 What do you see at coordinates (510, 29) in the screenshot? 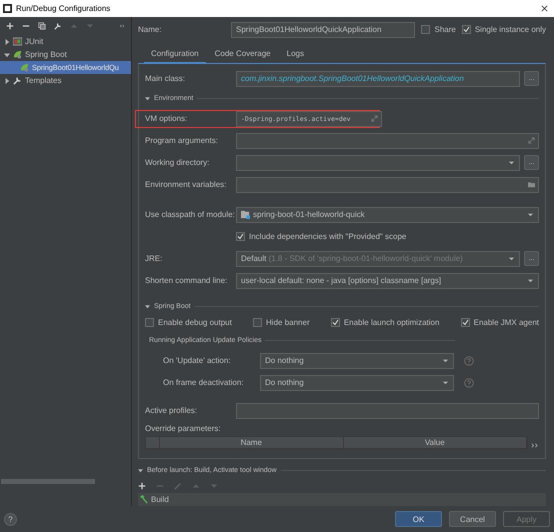
I see `checkbox-label: Single instance only` at bounding box center [510, 29].